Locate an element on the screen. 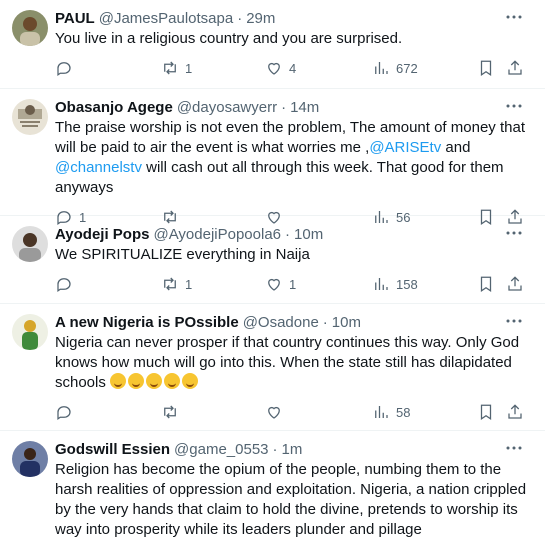 This screenshot has width=545, height=546. timestamp: 14m is located at coordinates (304, 107).